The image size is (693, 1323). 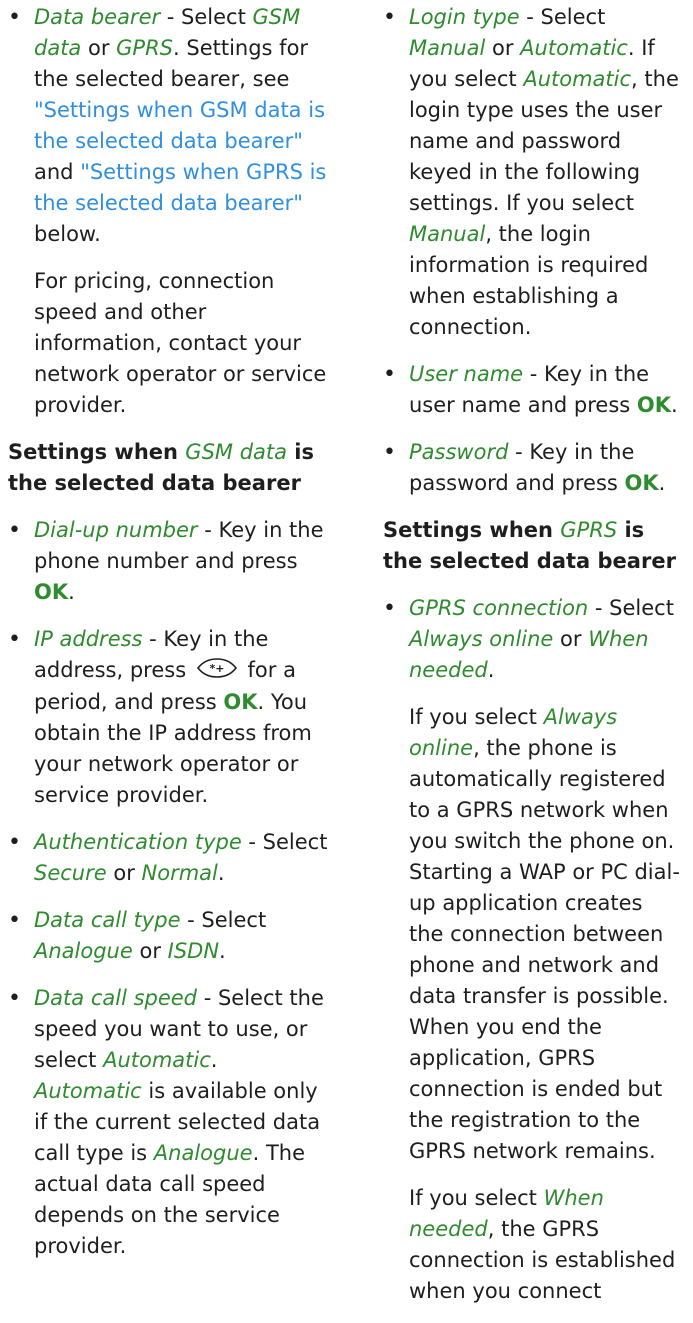 I want to click on term-gprs-connection: GPRS connection, so click(x=499, y=608).